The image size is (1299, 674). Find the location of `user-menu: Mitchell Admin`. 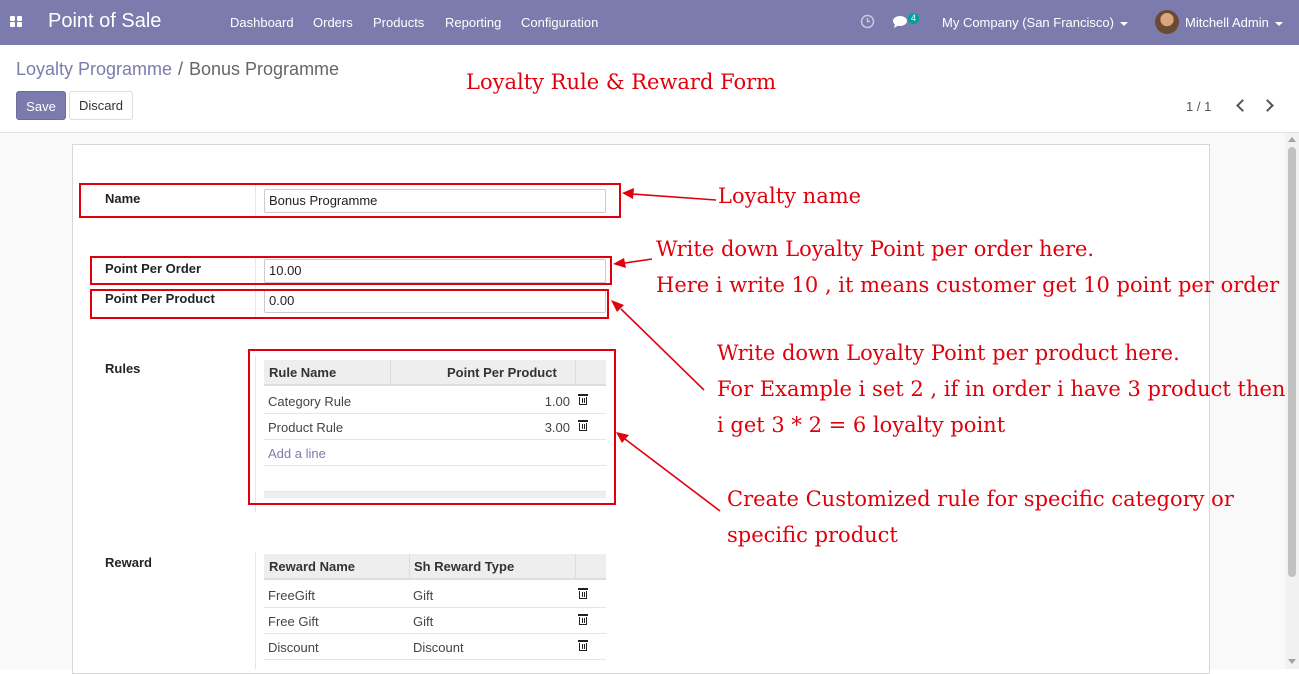

user-menu: Mitchell Admin is located at coordinates (1234, 22).